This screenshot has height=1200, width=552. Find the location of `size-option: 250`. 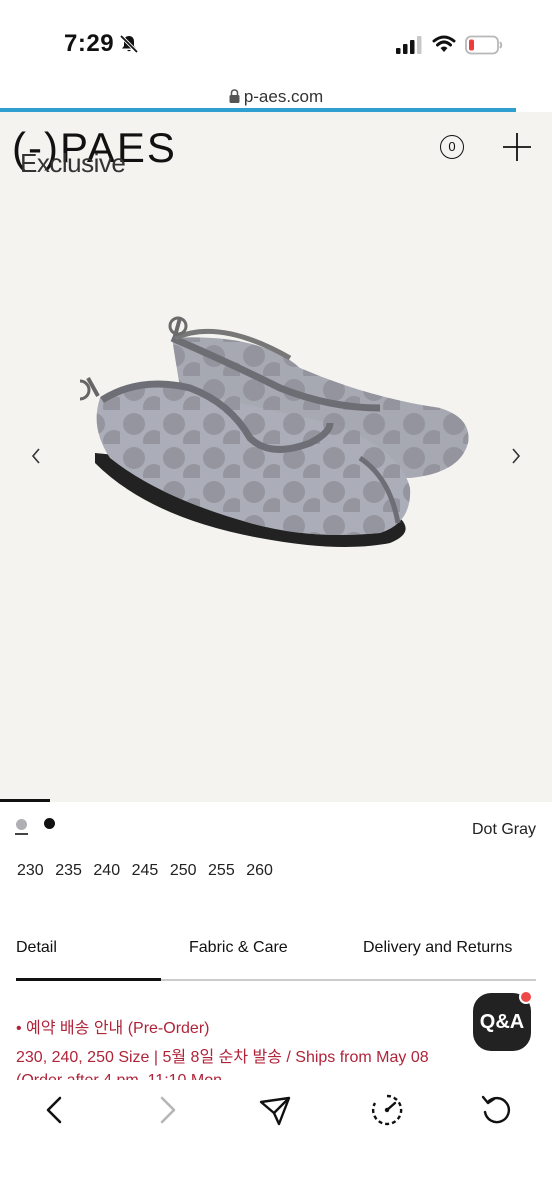

size-option: 250 is located at coordinates (183, 871).